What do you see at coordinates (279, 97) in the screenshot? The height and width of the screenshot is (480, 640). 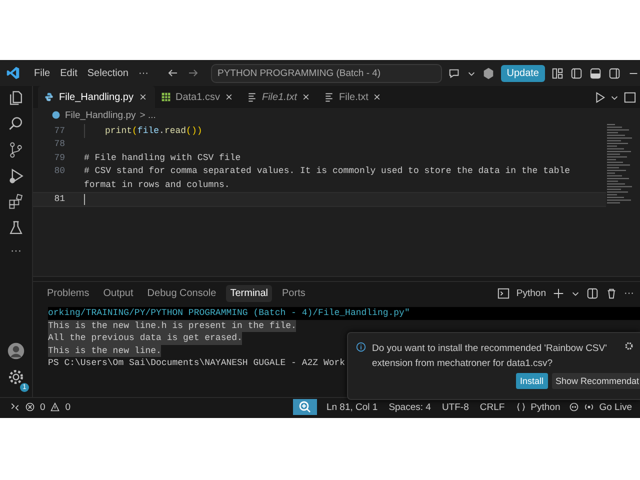 I see `editor-tab: File1.txt` at bounding box center [279, 97].